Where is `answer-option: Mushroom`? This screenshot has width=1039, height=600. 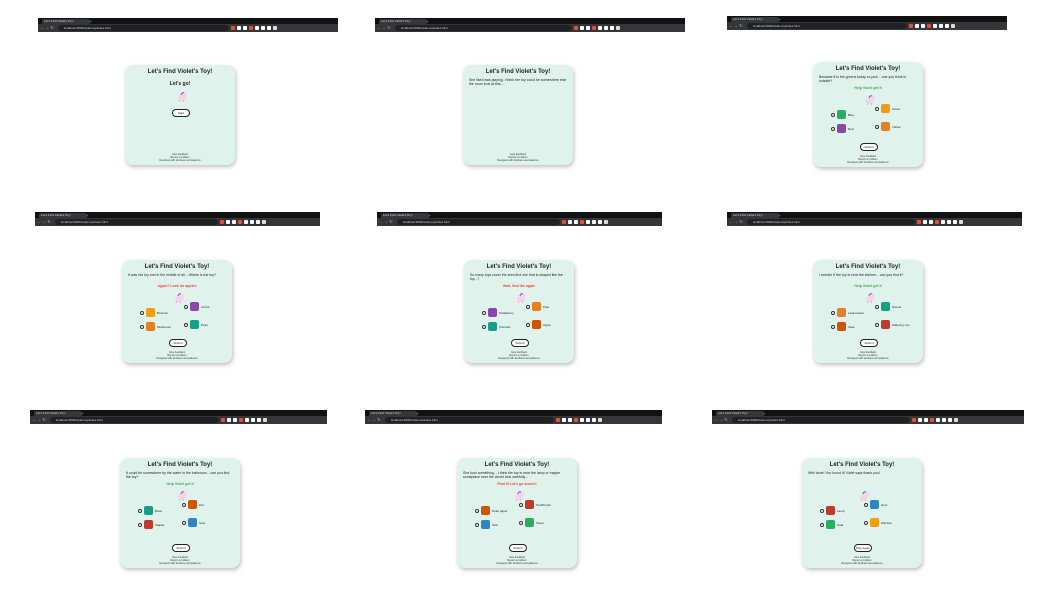 answer-option: Mushroom is located at coordinates (155, 326).